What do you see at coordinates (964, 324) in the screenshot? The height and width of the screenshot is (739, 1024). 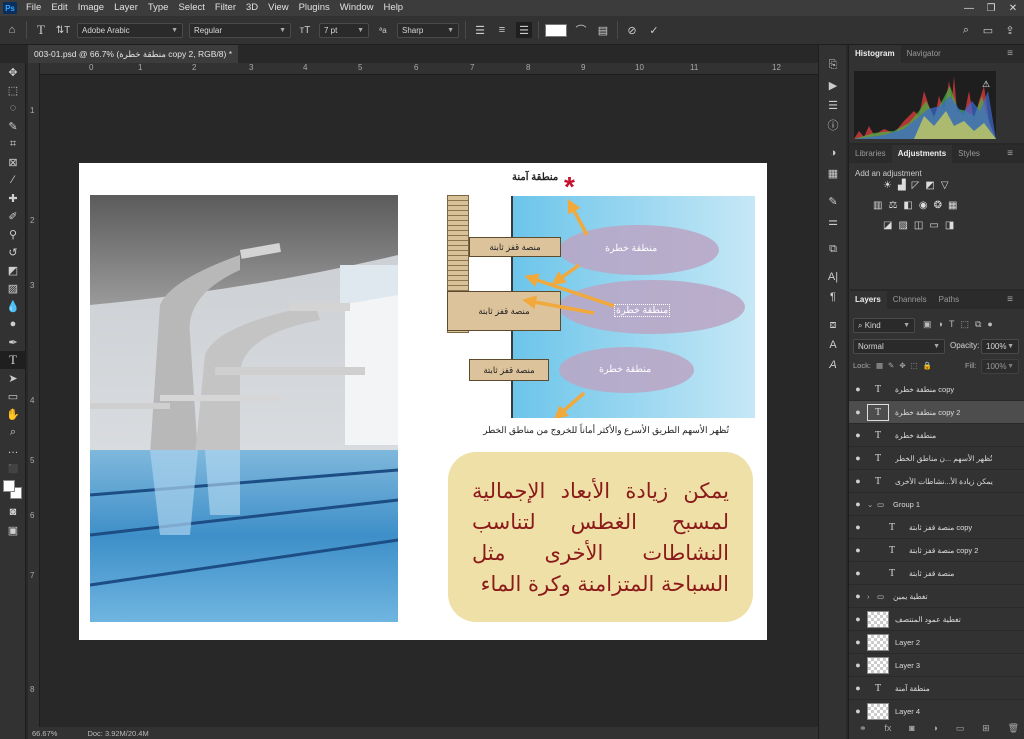 I see `shape-filter-icon: ⬚` at bounding box center [964, 324].